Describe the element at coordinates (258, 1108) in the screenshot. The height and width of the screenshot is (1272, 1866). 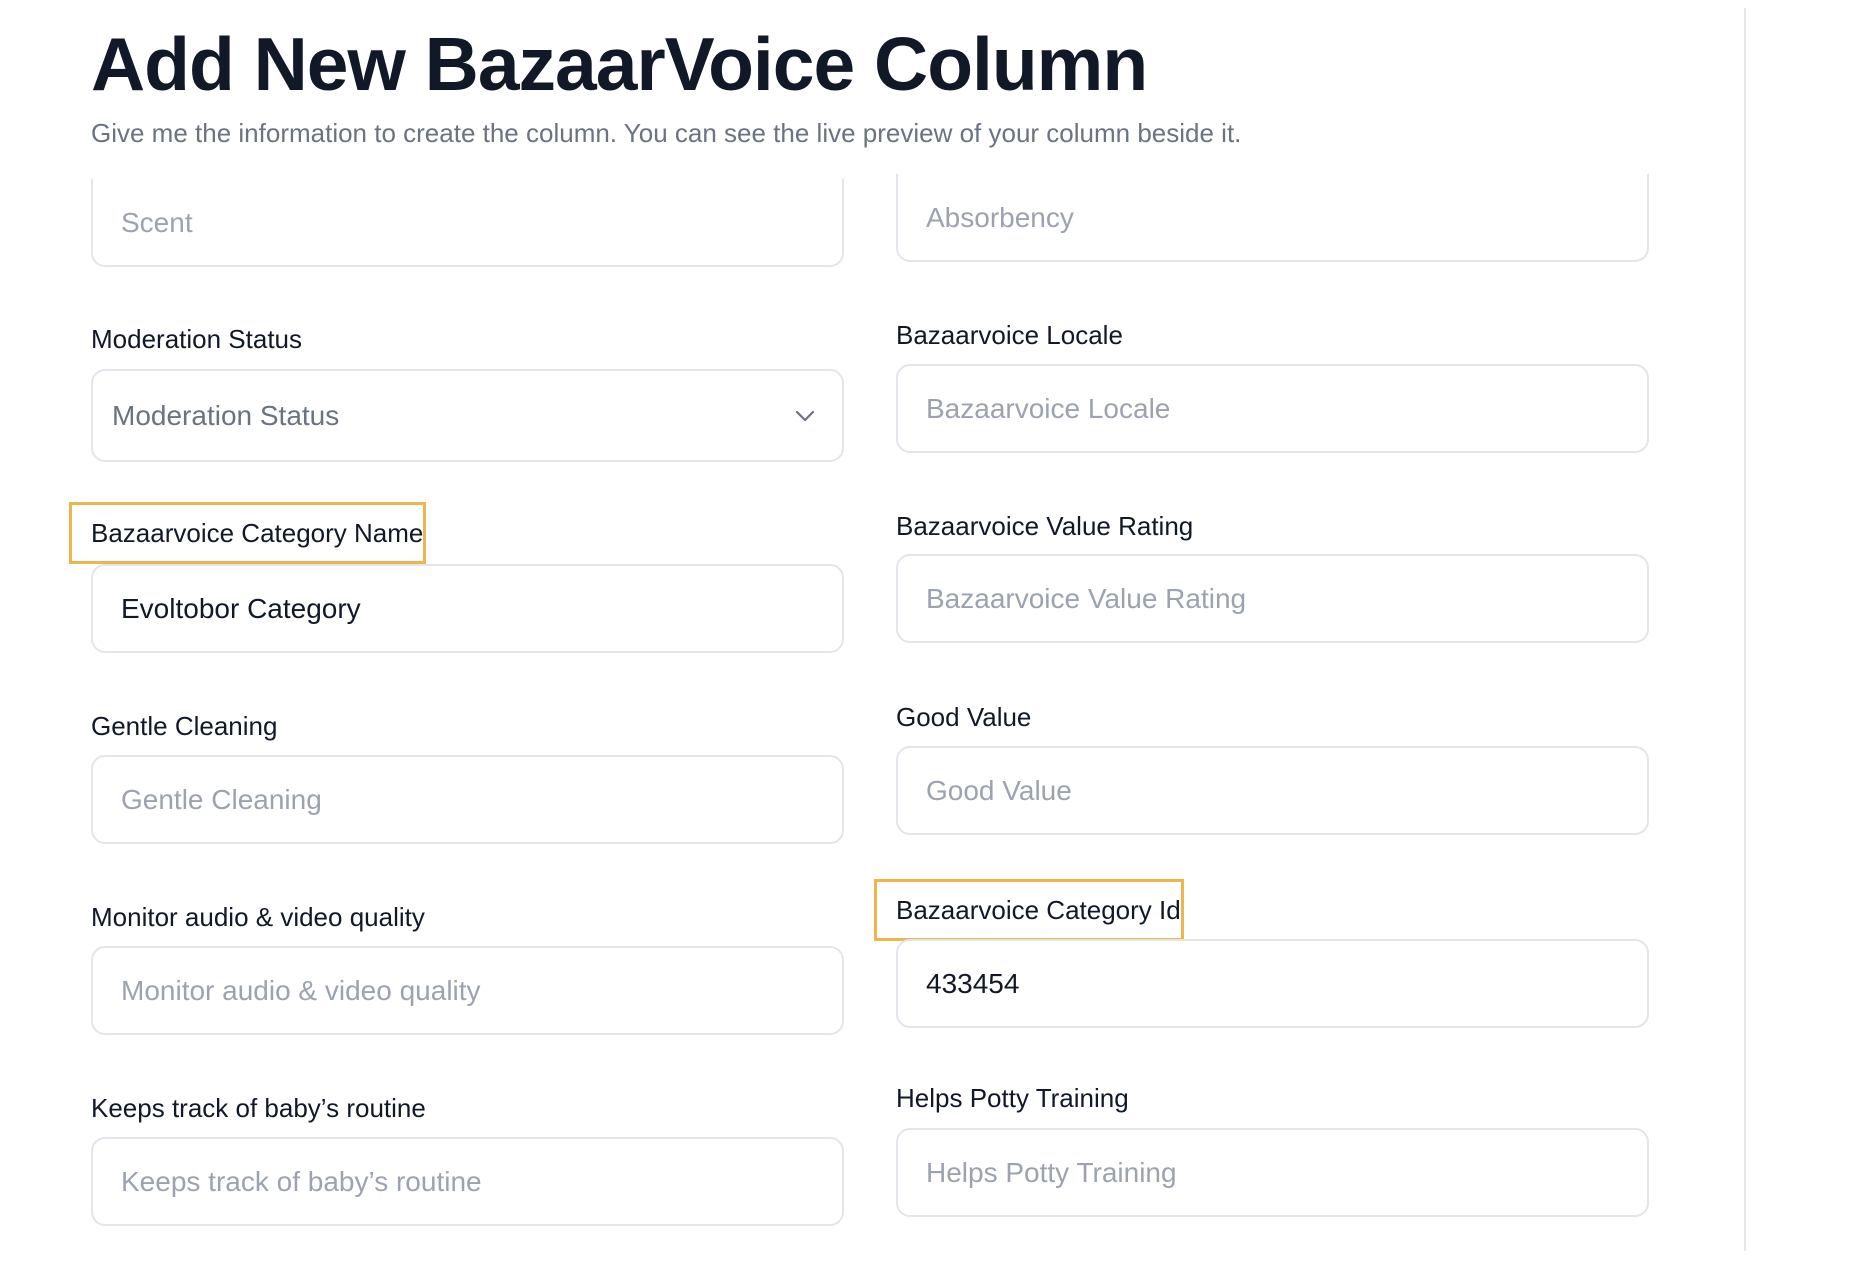
I see `baby-routine-label: Keeps track of baby’s routine` at that location.